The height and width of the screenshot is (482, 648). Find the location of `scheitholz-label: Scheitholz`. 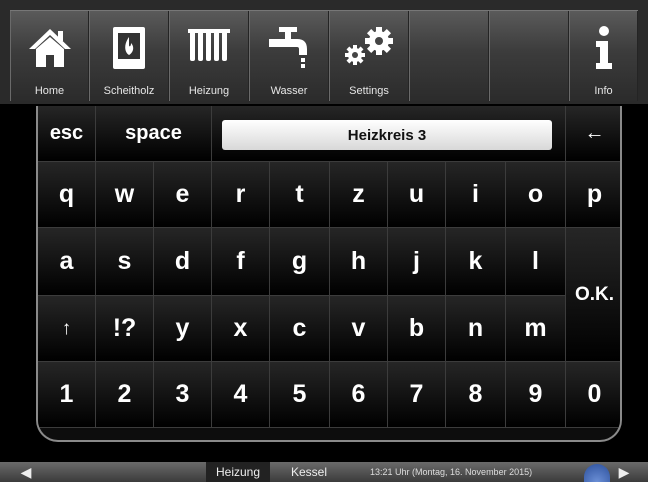

scheitholz-label: Scheitholz is located at coordinates (129, 91).